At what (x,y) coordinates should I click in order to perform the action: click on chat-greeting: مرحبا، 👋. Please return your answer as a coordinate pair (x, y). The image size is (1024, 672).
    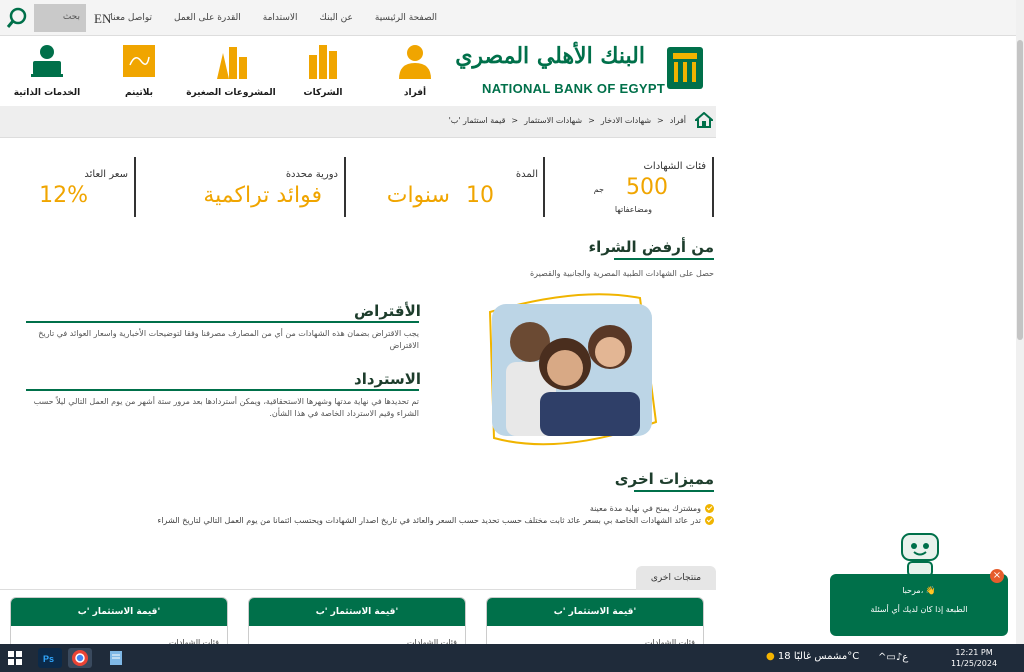
    Looking at the image, I should click on (919, 590).